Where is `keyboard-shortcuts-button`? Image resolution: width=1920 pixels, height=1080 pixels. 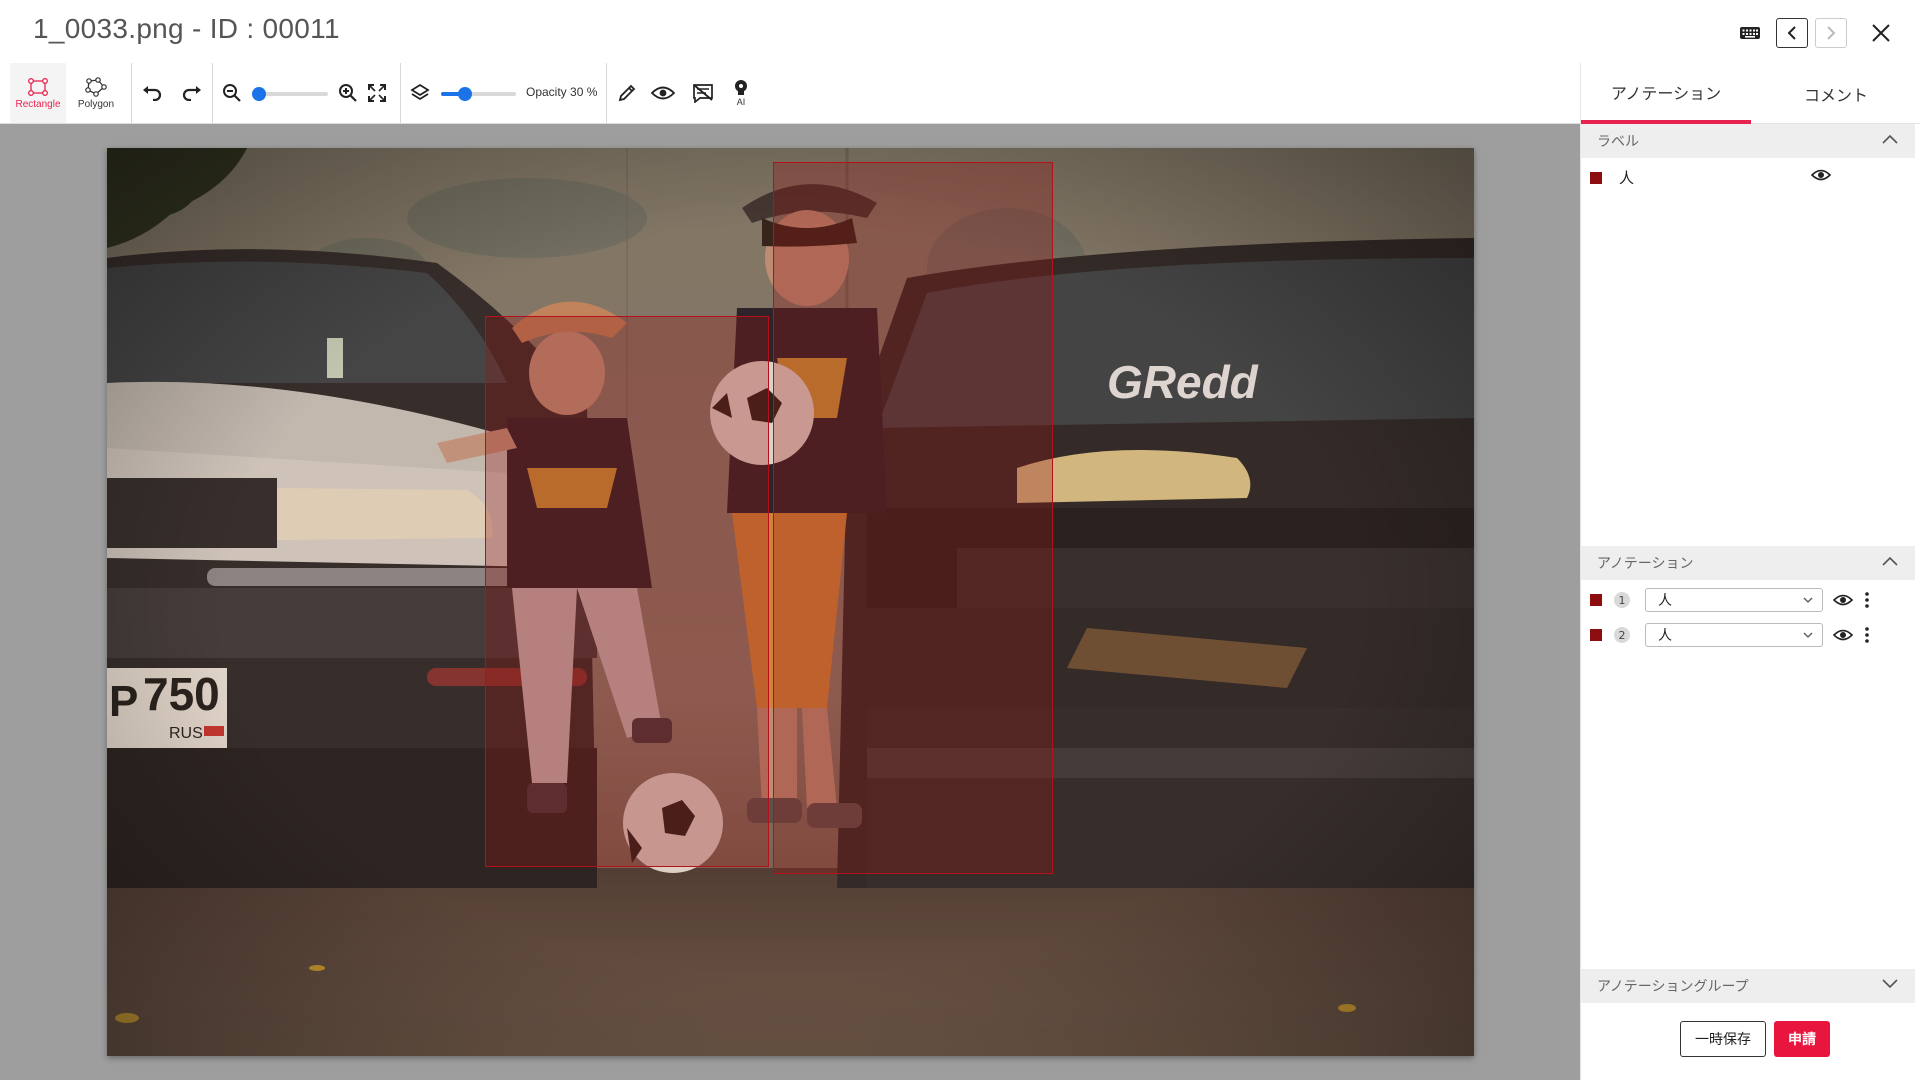
keyboard-shortcuts-button is located at coordinates (1750, 33).